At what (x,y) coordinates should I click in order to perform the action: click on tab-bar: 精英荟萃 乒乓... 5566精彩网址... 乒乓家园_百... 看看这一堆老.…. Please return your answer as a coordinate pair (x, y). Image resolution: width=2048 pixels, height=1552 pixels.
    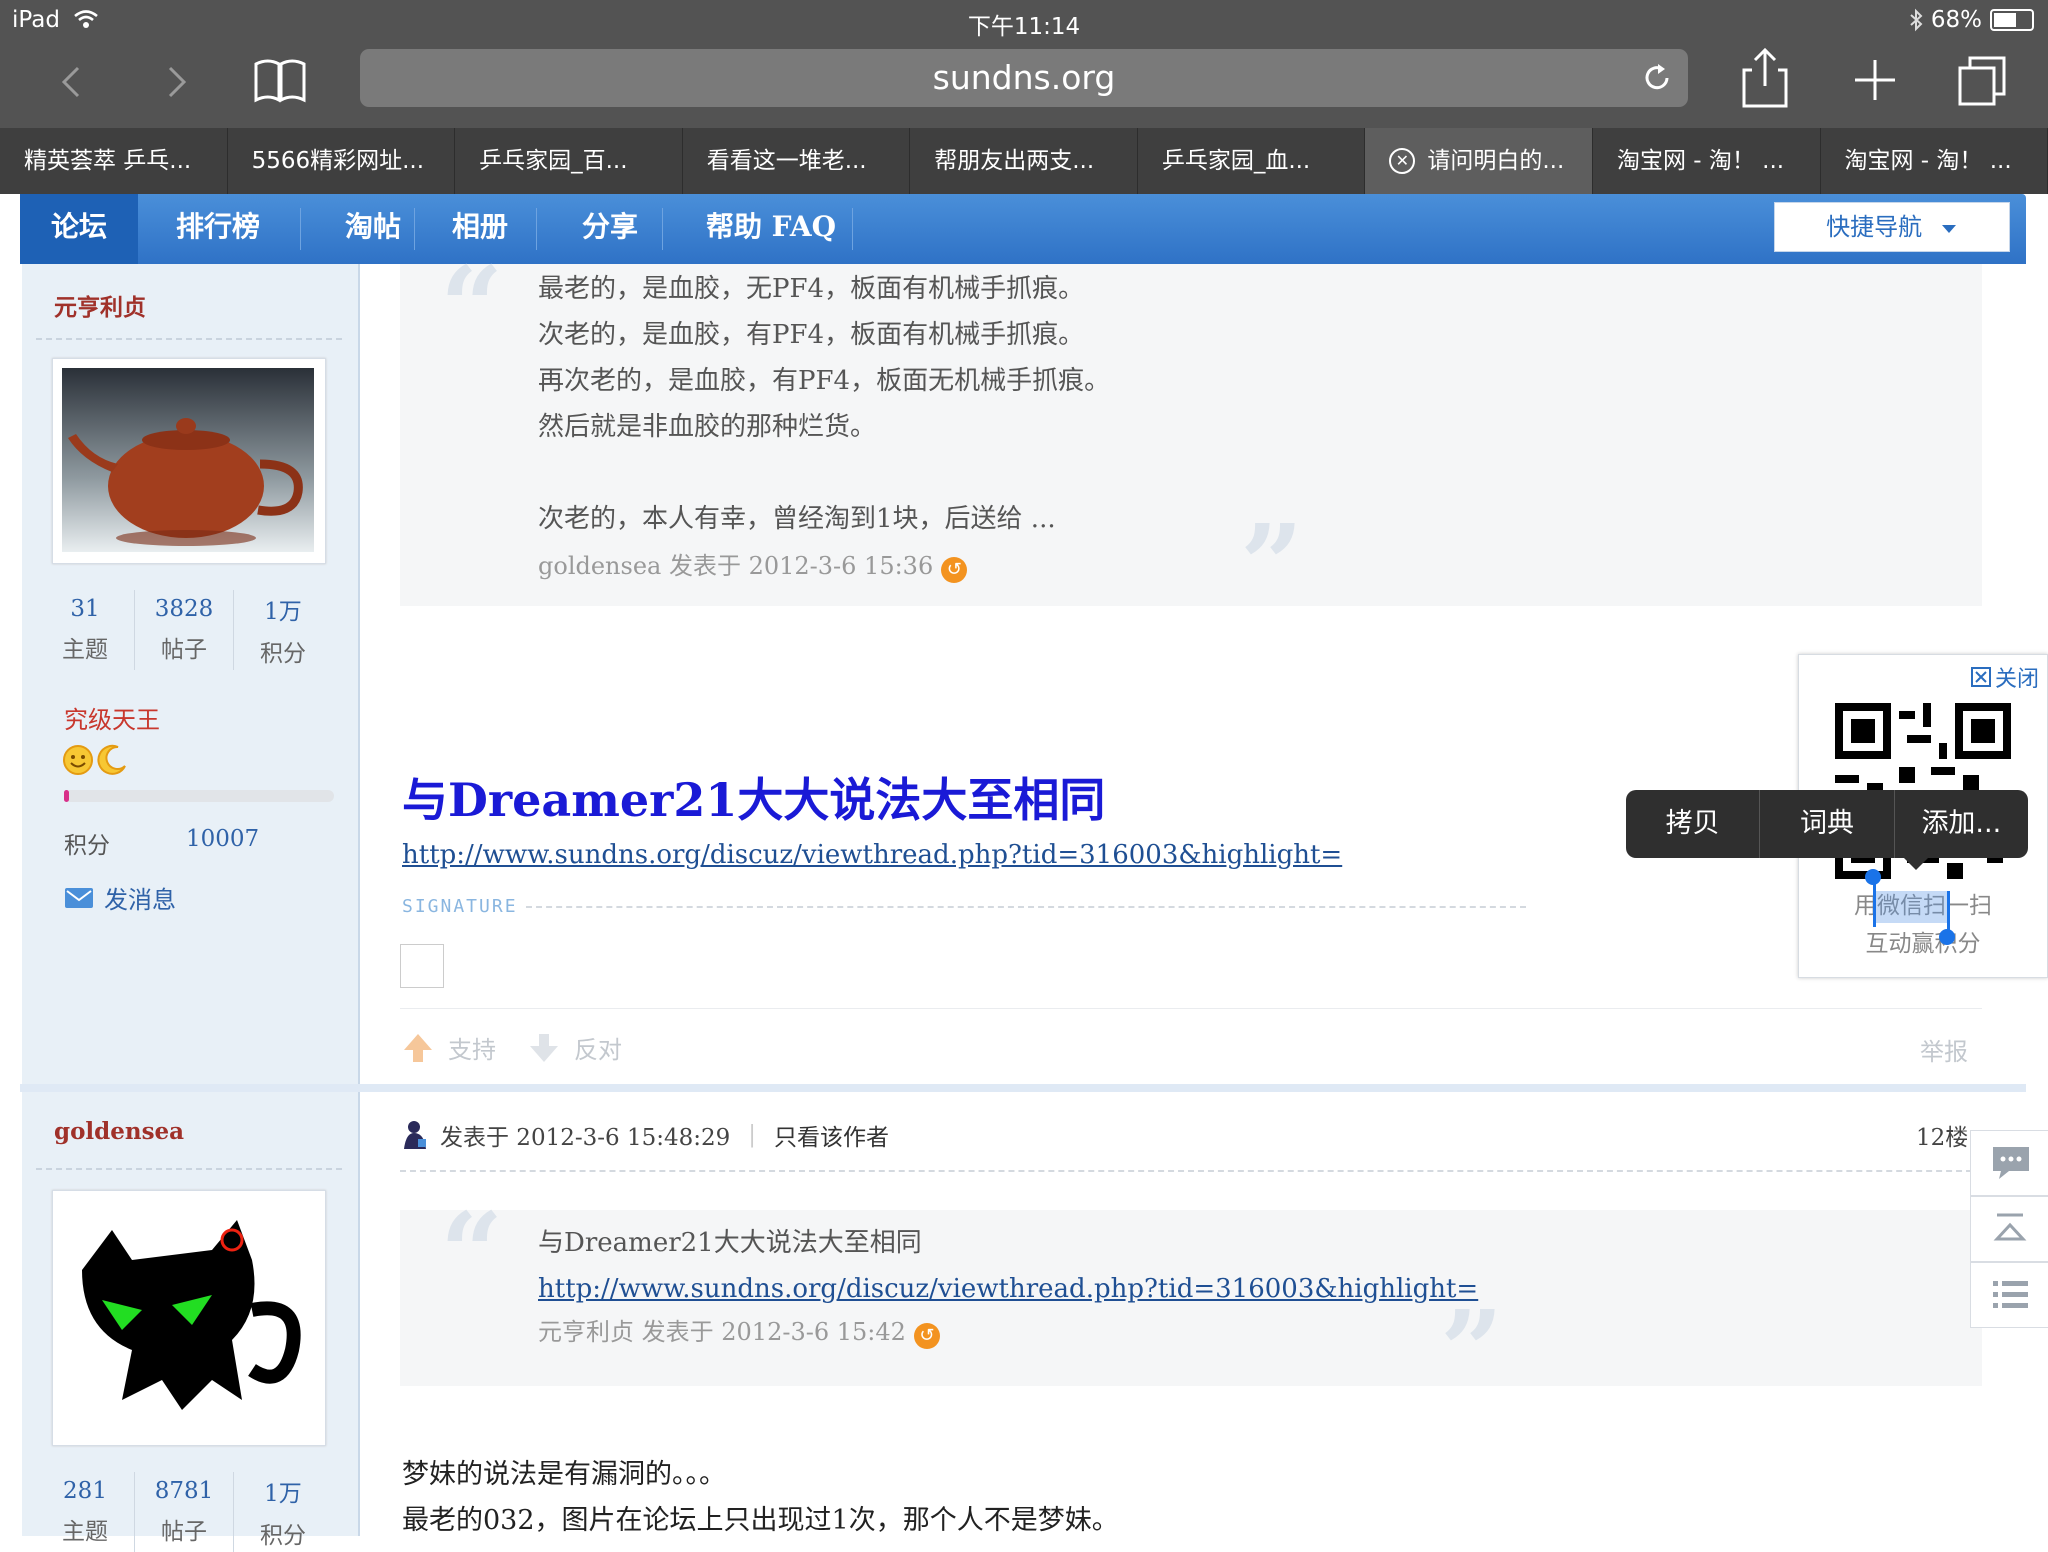
    Looking at the image, I should click on (1024, 161).